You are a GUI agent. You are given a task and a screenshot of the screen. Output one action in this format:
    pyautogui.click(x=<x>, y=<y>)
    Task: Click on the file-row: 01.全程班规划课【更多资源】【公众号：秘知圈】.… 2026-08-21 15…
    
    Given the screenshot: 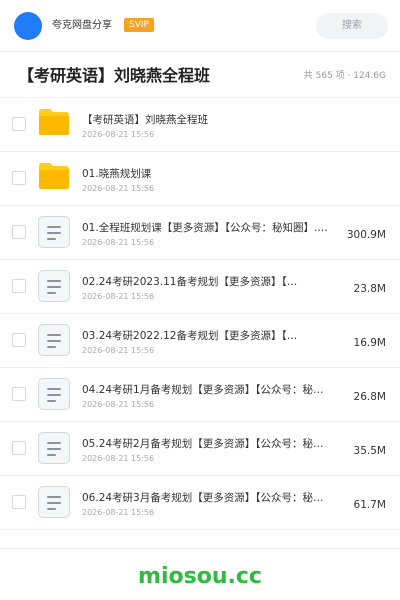 What is the action you would take?
    pyautogui.click(x=200, y=233)
    